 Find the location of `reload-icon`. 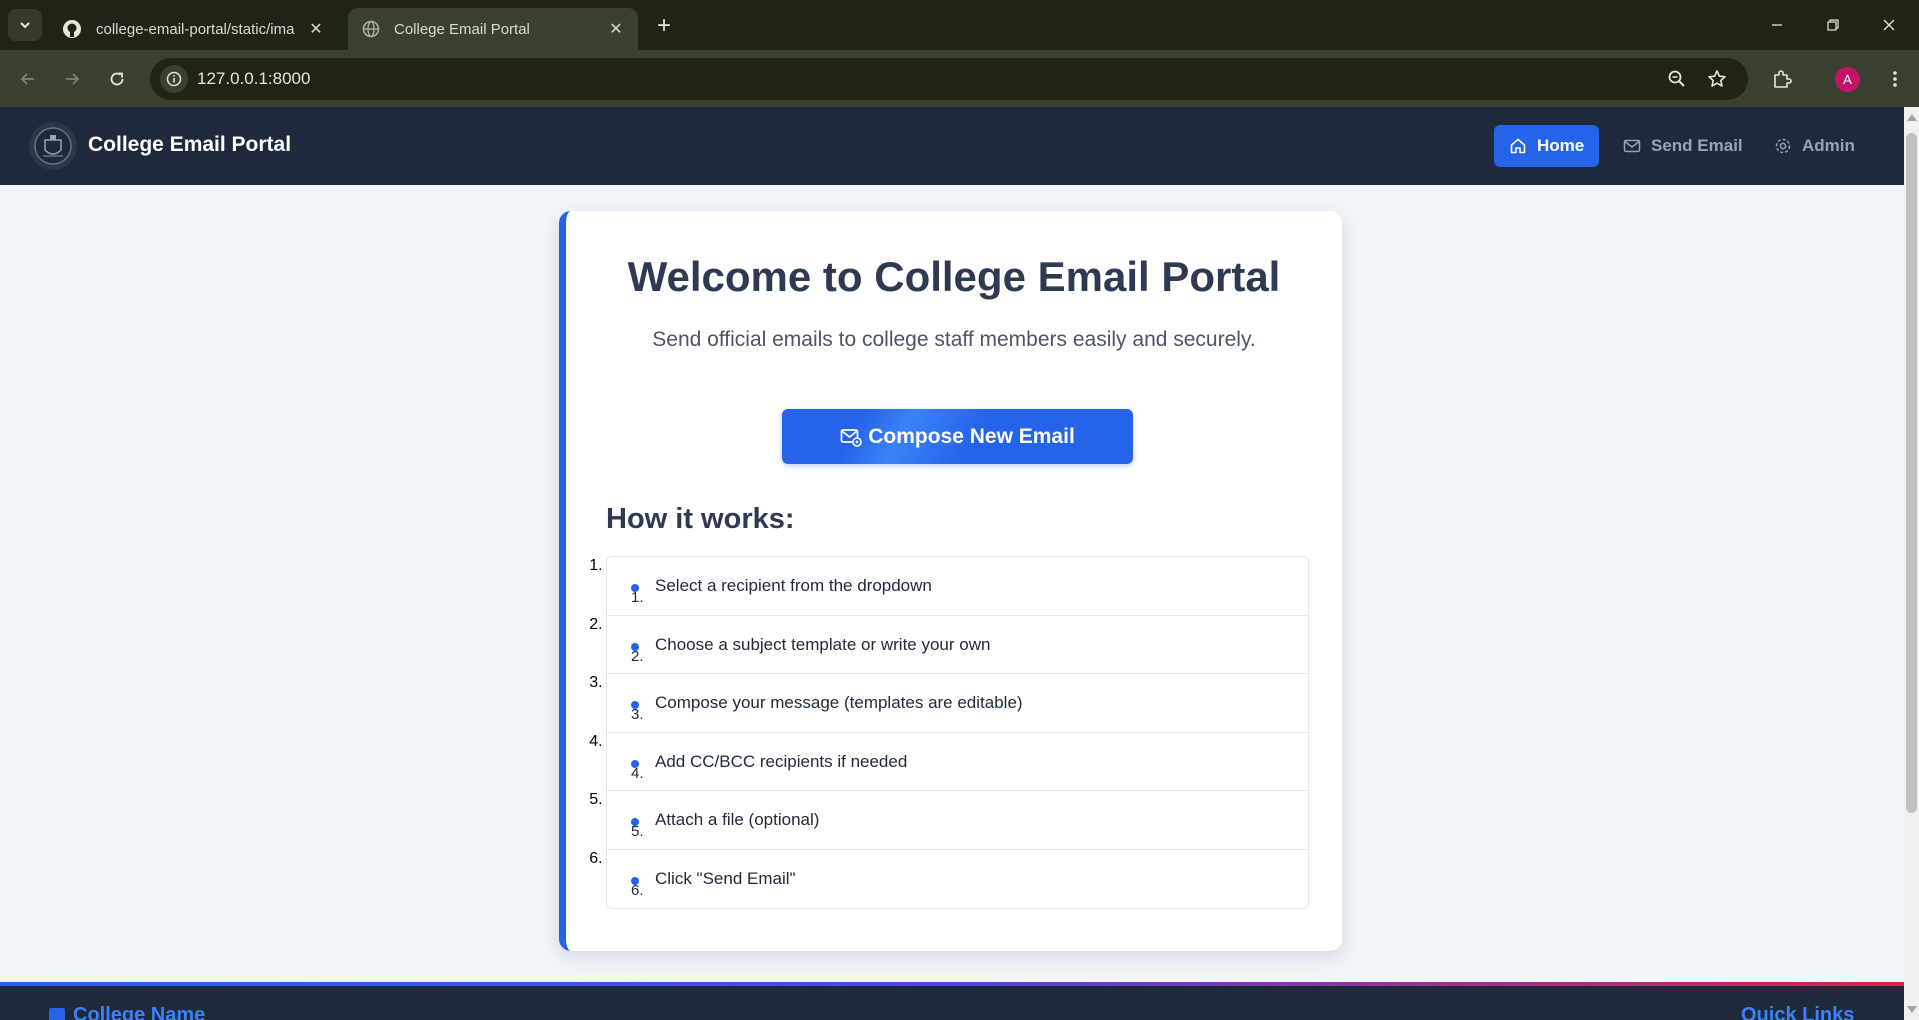

reload-icon is located at coordinates (117, 79).